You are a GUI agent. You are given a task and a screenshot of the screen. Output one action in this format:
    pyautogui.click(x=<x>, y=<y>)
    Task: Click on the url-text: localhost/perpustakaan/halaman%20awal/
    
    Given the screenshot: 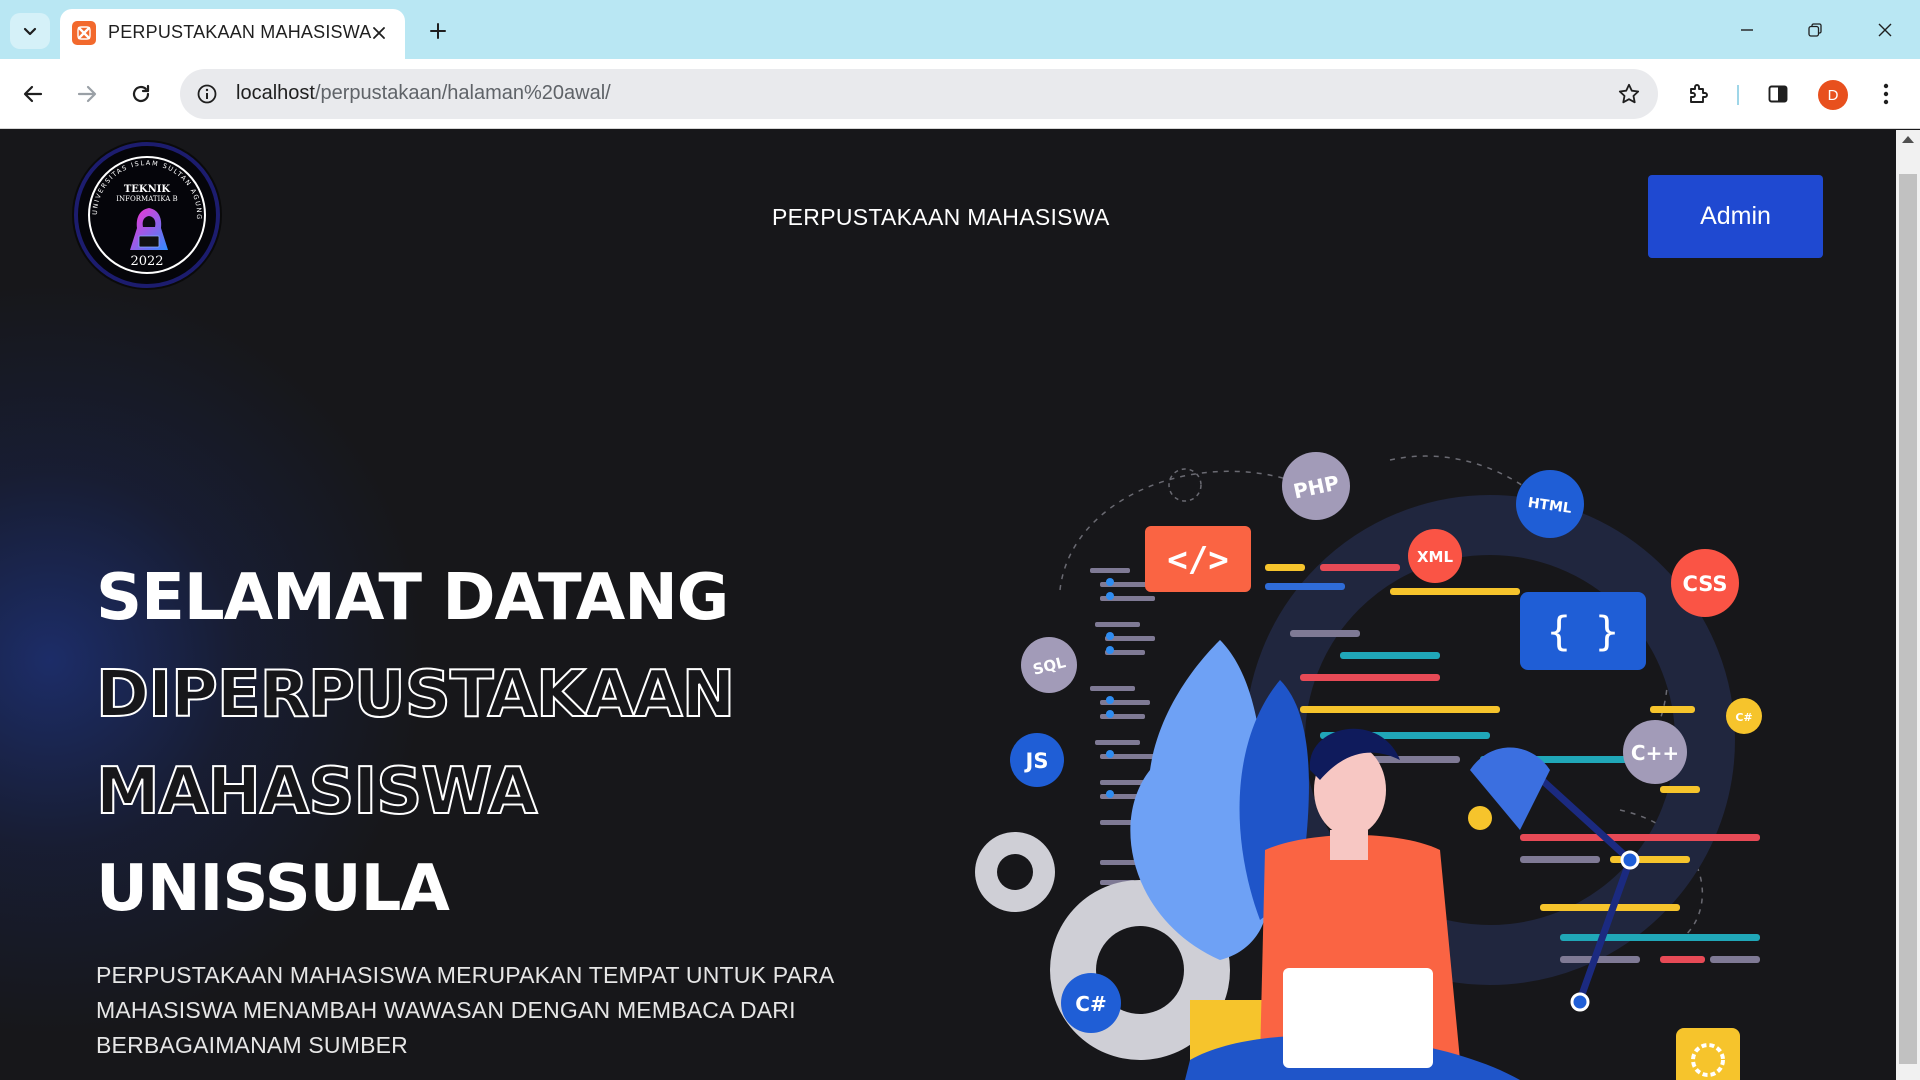 What is the action you would take?
    pyautogui.click(x=423, y=93)
    